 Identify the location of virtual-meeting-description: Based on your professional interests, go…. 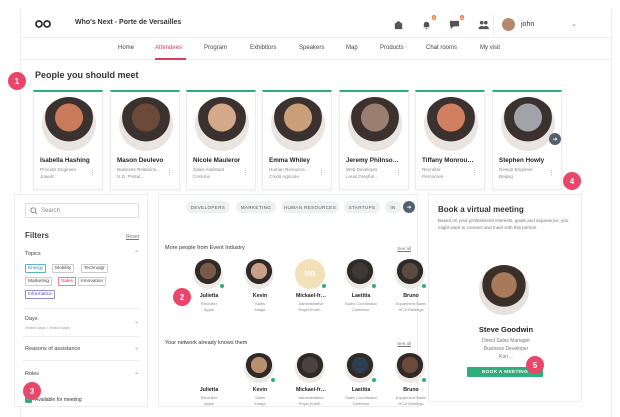
(503, 224).